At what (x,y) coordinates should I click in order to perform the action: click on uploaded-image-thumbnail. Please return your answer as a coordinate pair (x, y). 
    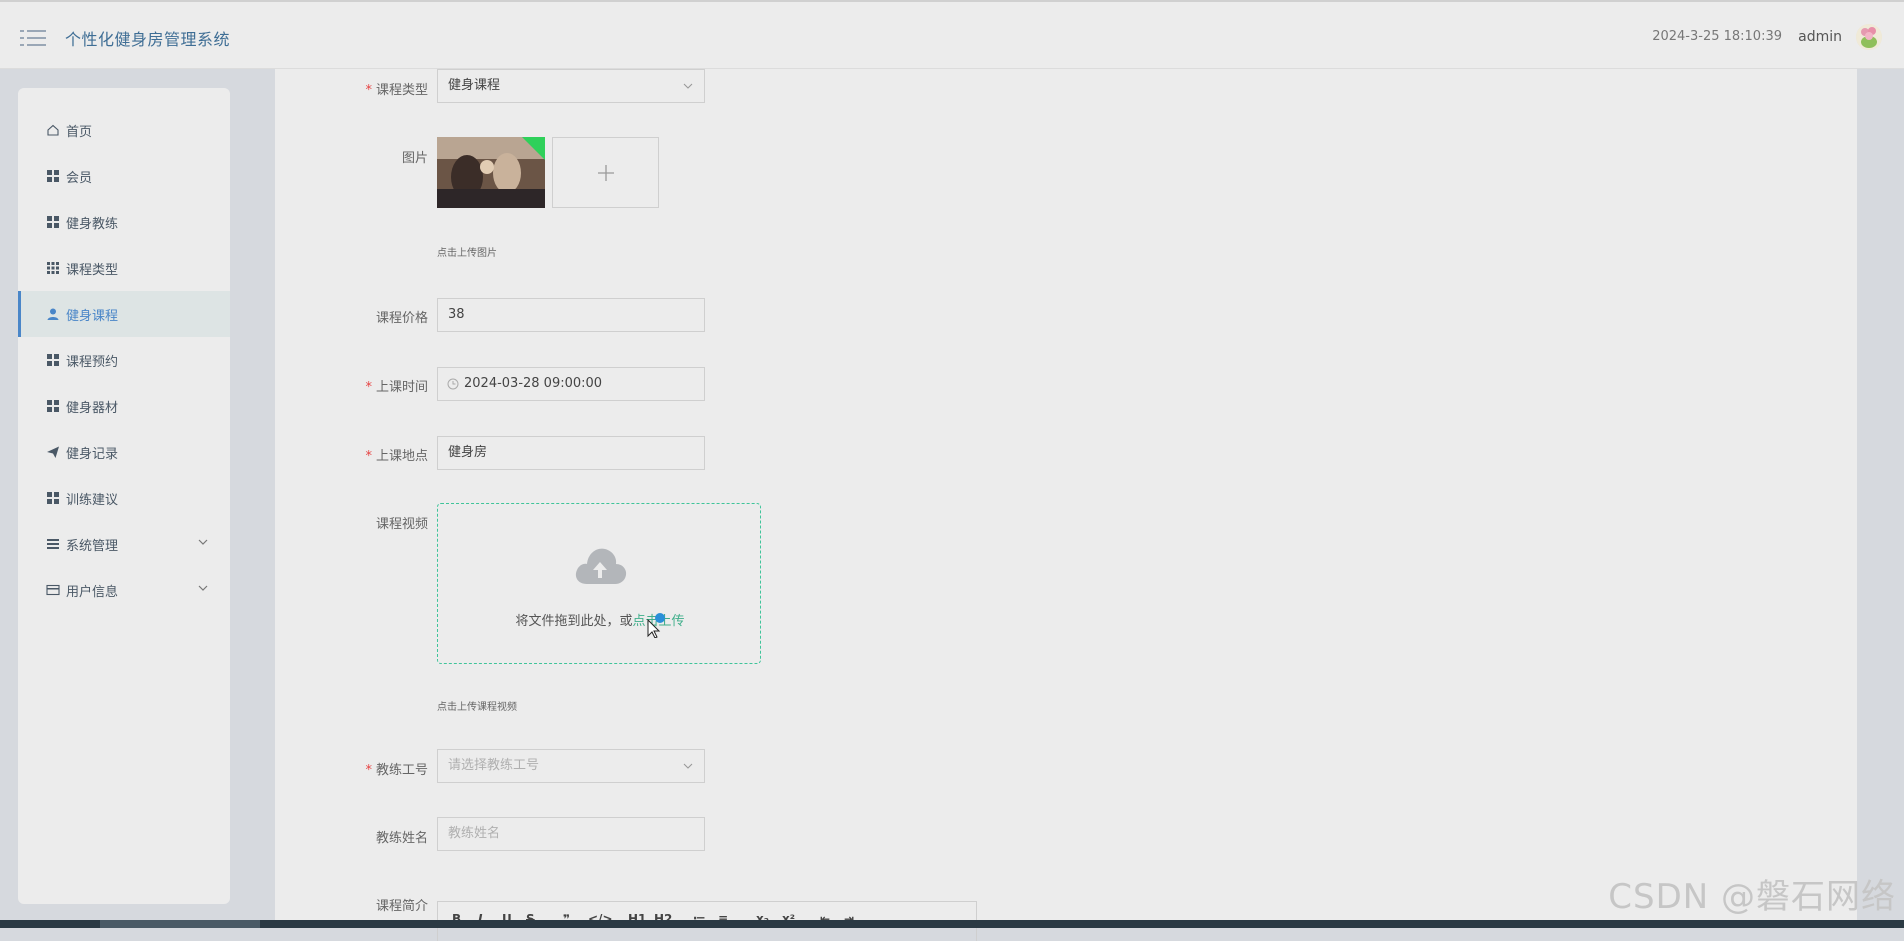
    Looking at the image, I should click on (491, 172).